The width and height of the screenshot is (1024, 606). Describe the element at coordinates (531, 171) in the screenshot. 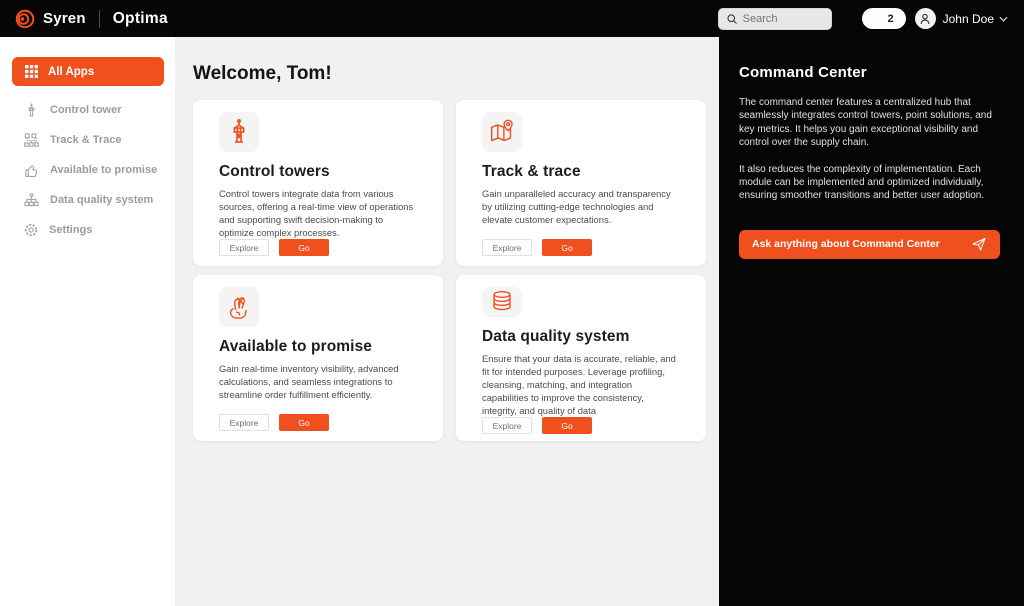

I see `card-title: Track & trace` at that location.